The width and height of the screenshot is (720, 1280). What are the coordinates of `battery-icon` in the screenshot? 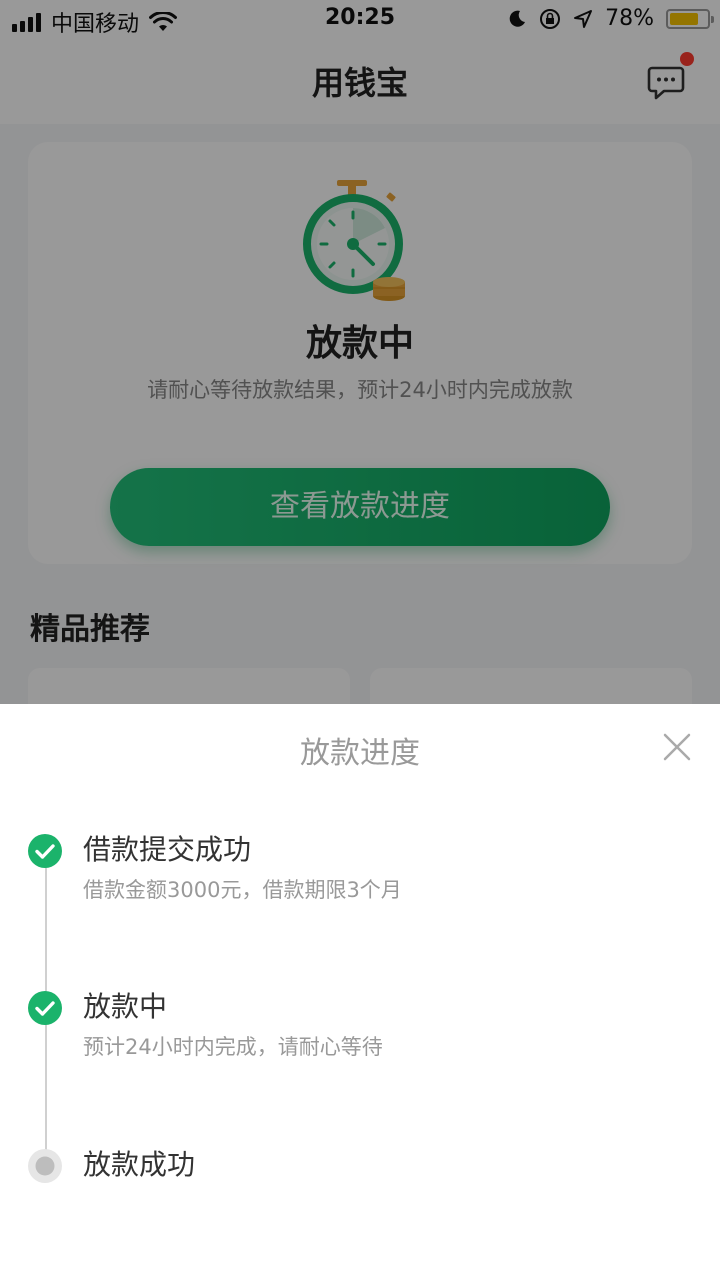 It's located at (690, 18).